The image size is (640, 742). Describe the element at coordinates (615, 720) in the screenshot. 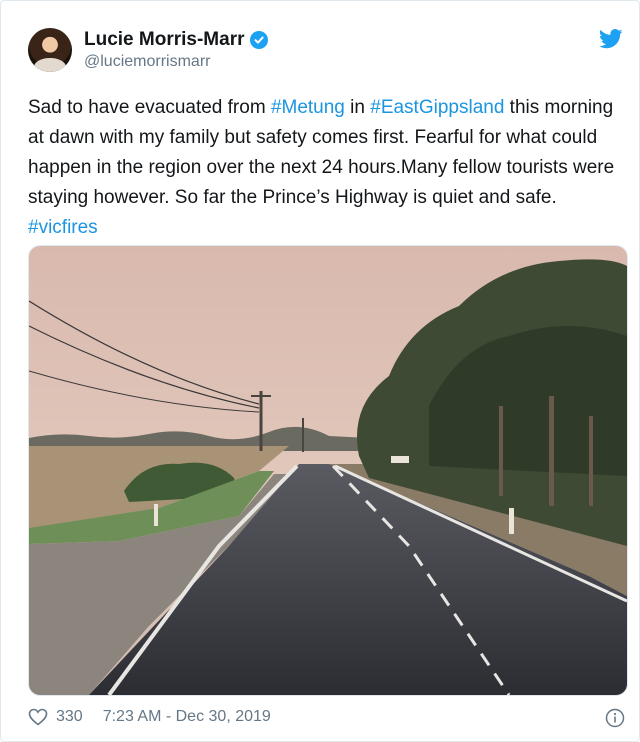

I see `info-icon` at that location.